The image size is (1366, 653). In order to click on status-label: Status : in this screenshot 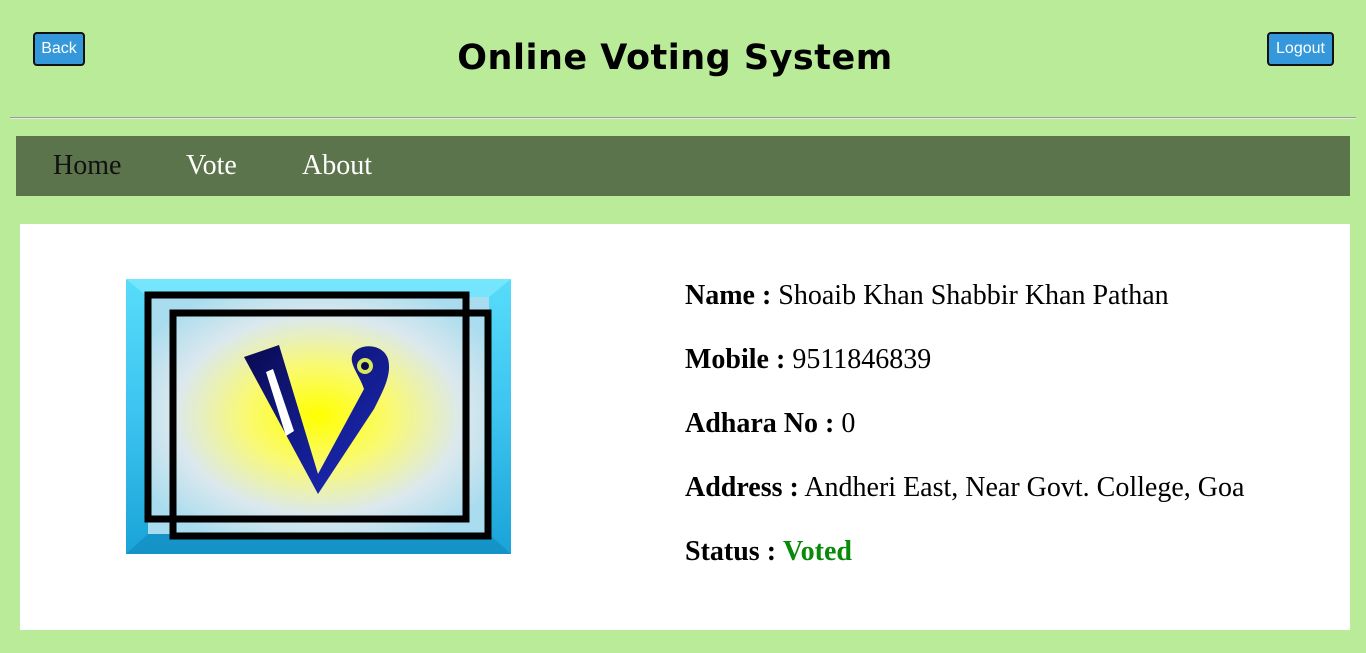, I will do `click(731, 551)`.